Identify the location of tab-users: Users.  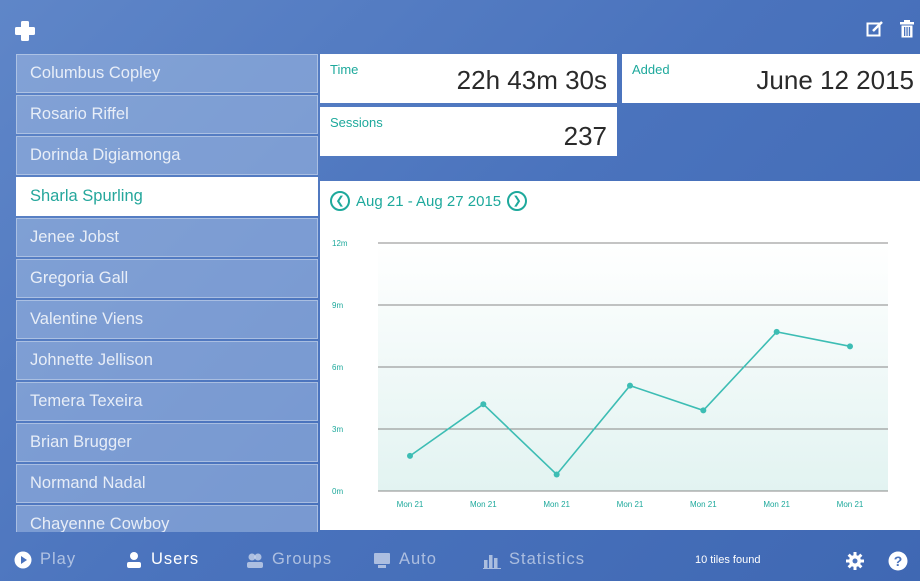
(162, 559).